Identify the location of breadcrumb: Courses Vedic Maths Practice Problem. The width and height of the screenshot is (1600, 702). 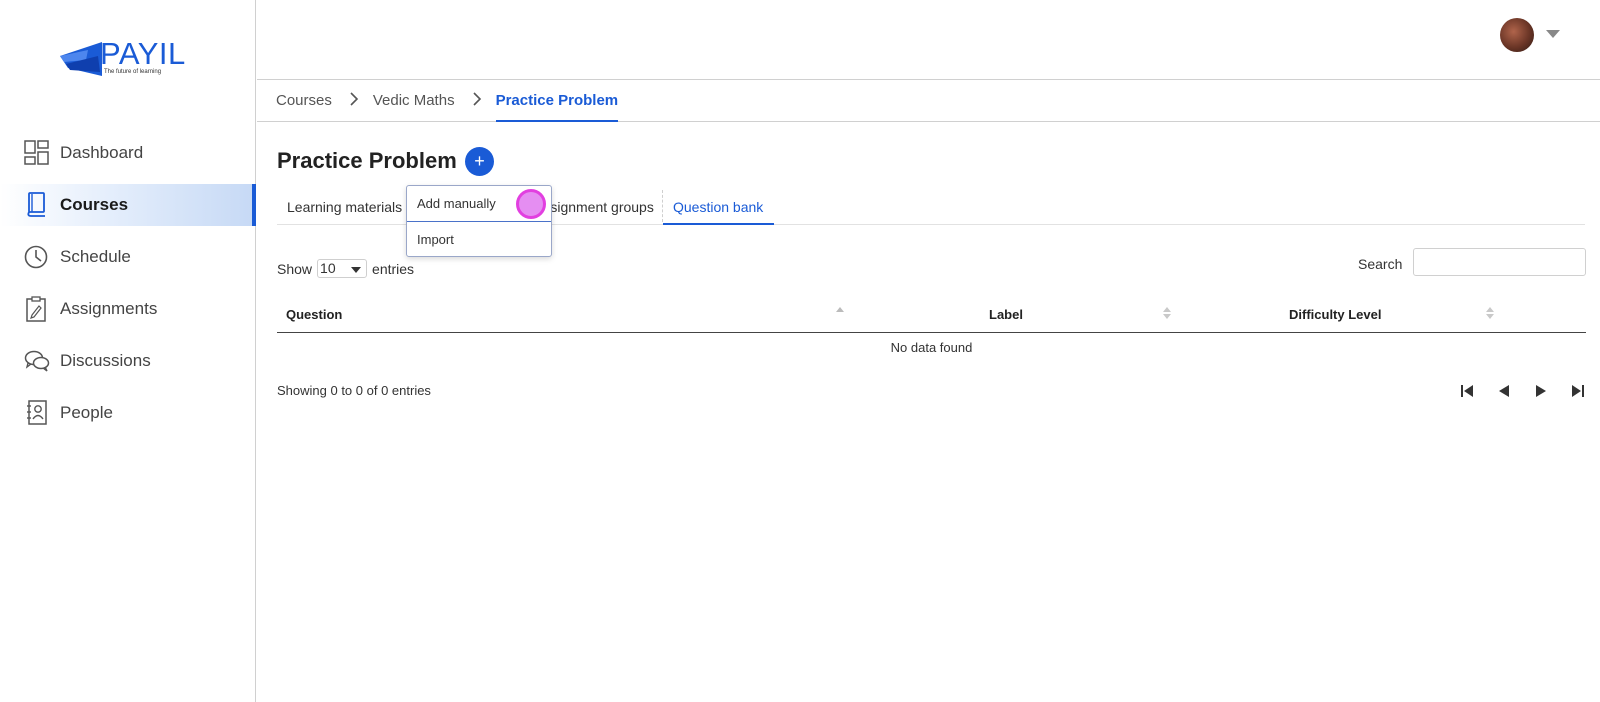
(928, 101).